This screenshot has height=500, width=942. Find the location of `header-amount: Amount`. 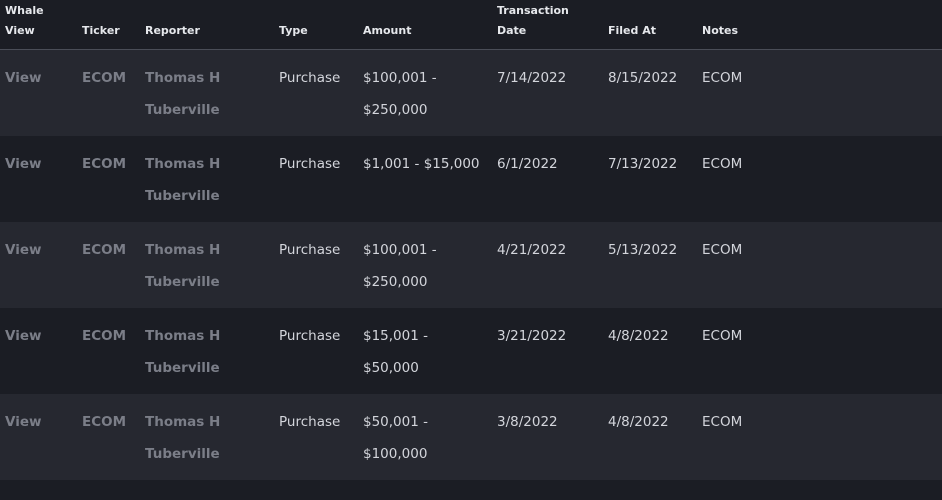

header-amount: Amount is located at coordinates (387, 31).